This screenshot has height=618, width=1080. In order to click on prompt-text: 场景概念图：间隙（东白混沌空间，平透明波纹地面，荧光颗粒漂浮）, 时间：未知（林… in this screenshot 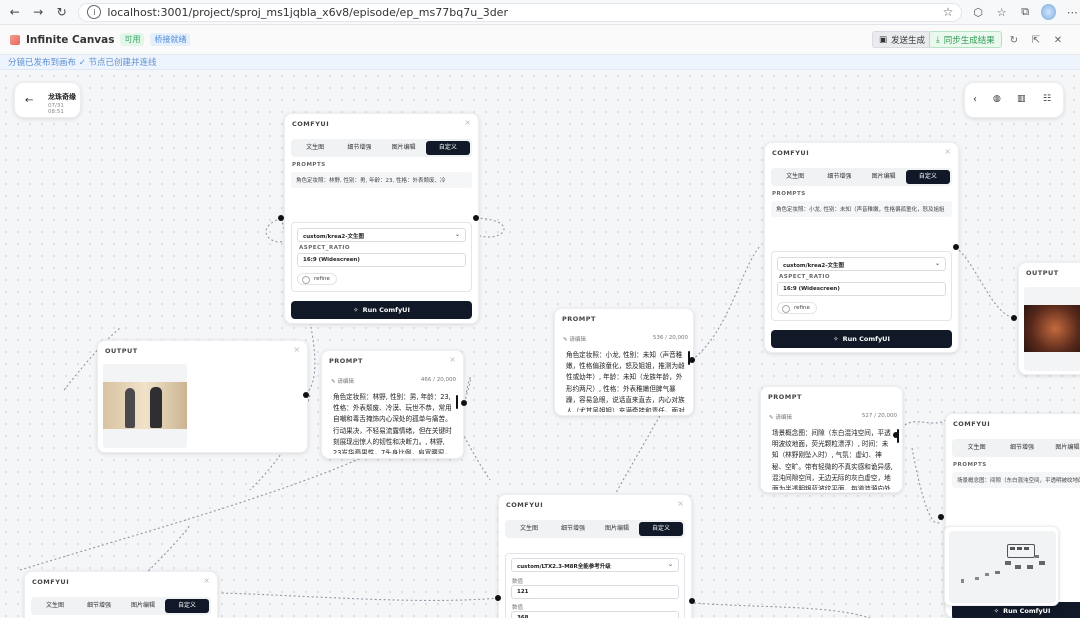, I will do `click(833, 459)`.